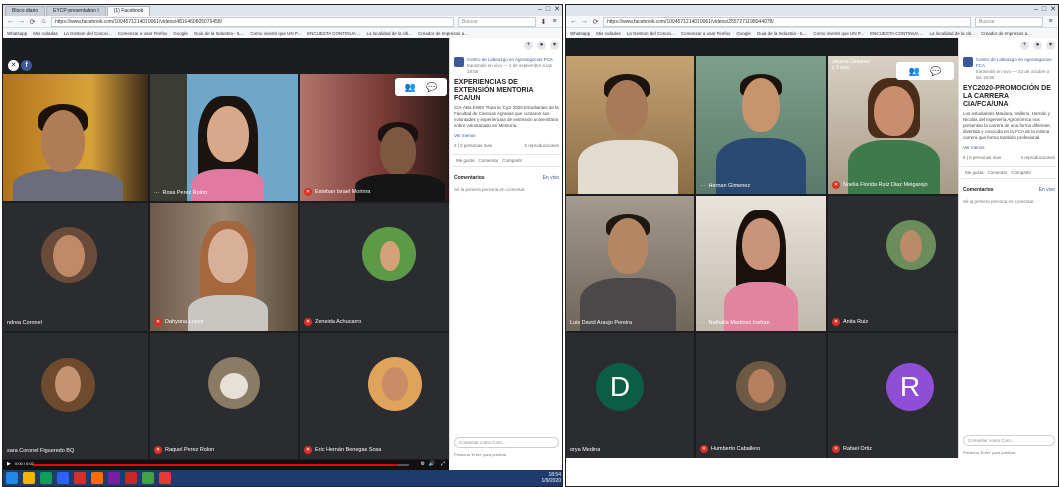  I want to click on excel-icon, so click(46, 478).